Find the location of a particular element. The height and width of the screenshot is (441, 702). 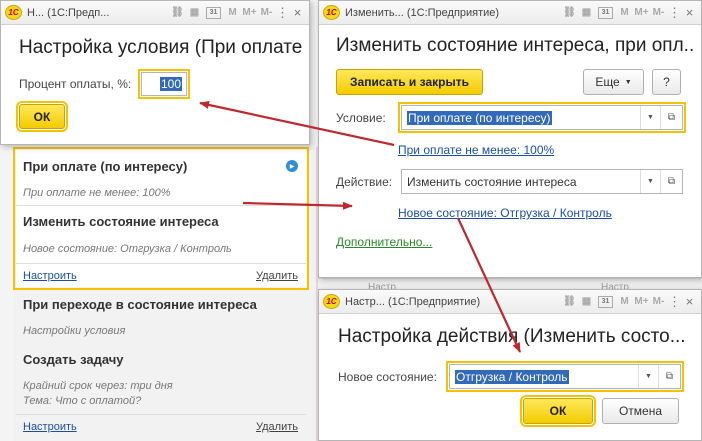

title-bar: 1С Н... (1С:Предп... ⛓ ▦ 31 M M+ M- ⋮ × is located at coordinates (155, 13).